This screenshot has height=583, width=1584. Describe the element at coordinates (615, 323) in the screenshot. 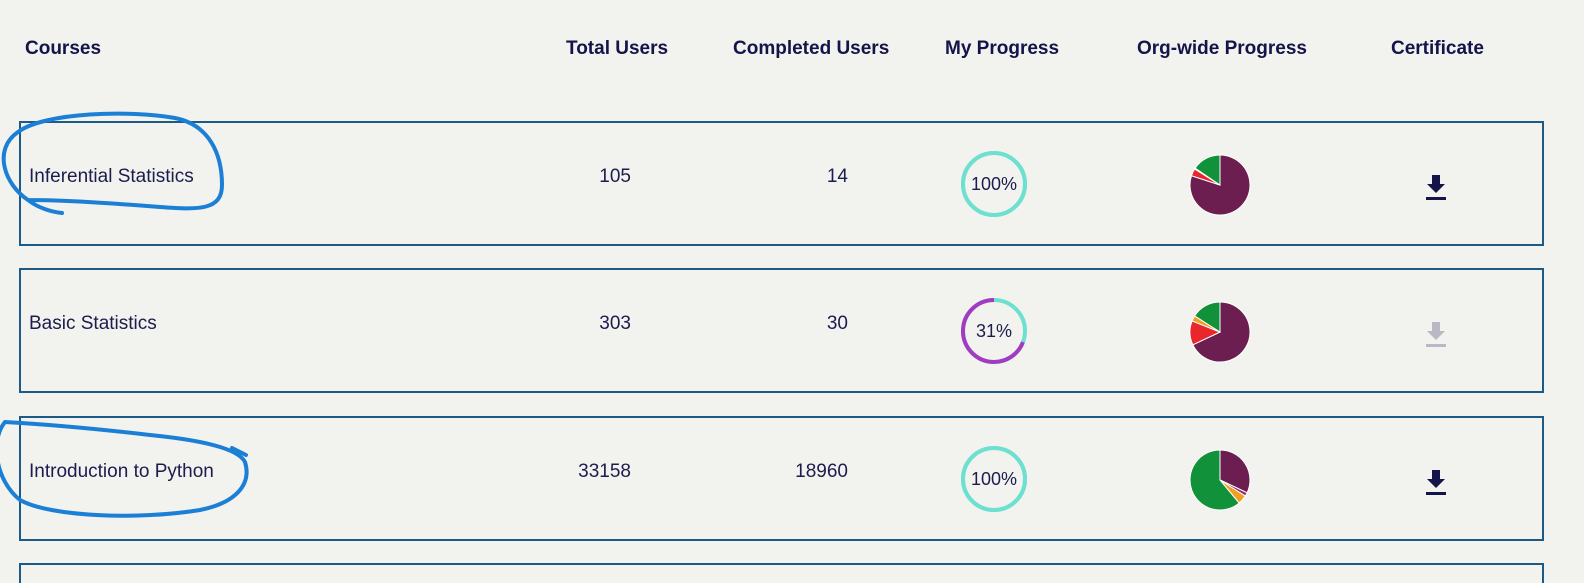

I see `total-users-value: 303` at that location.